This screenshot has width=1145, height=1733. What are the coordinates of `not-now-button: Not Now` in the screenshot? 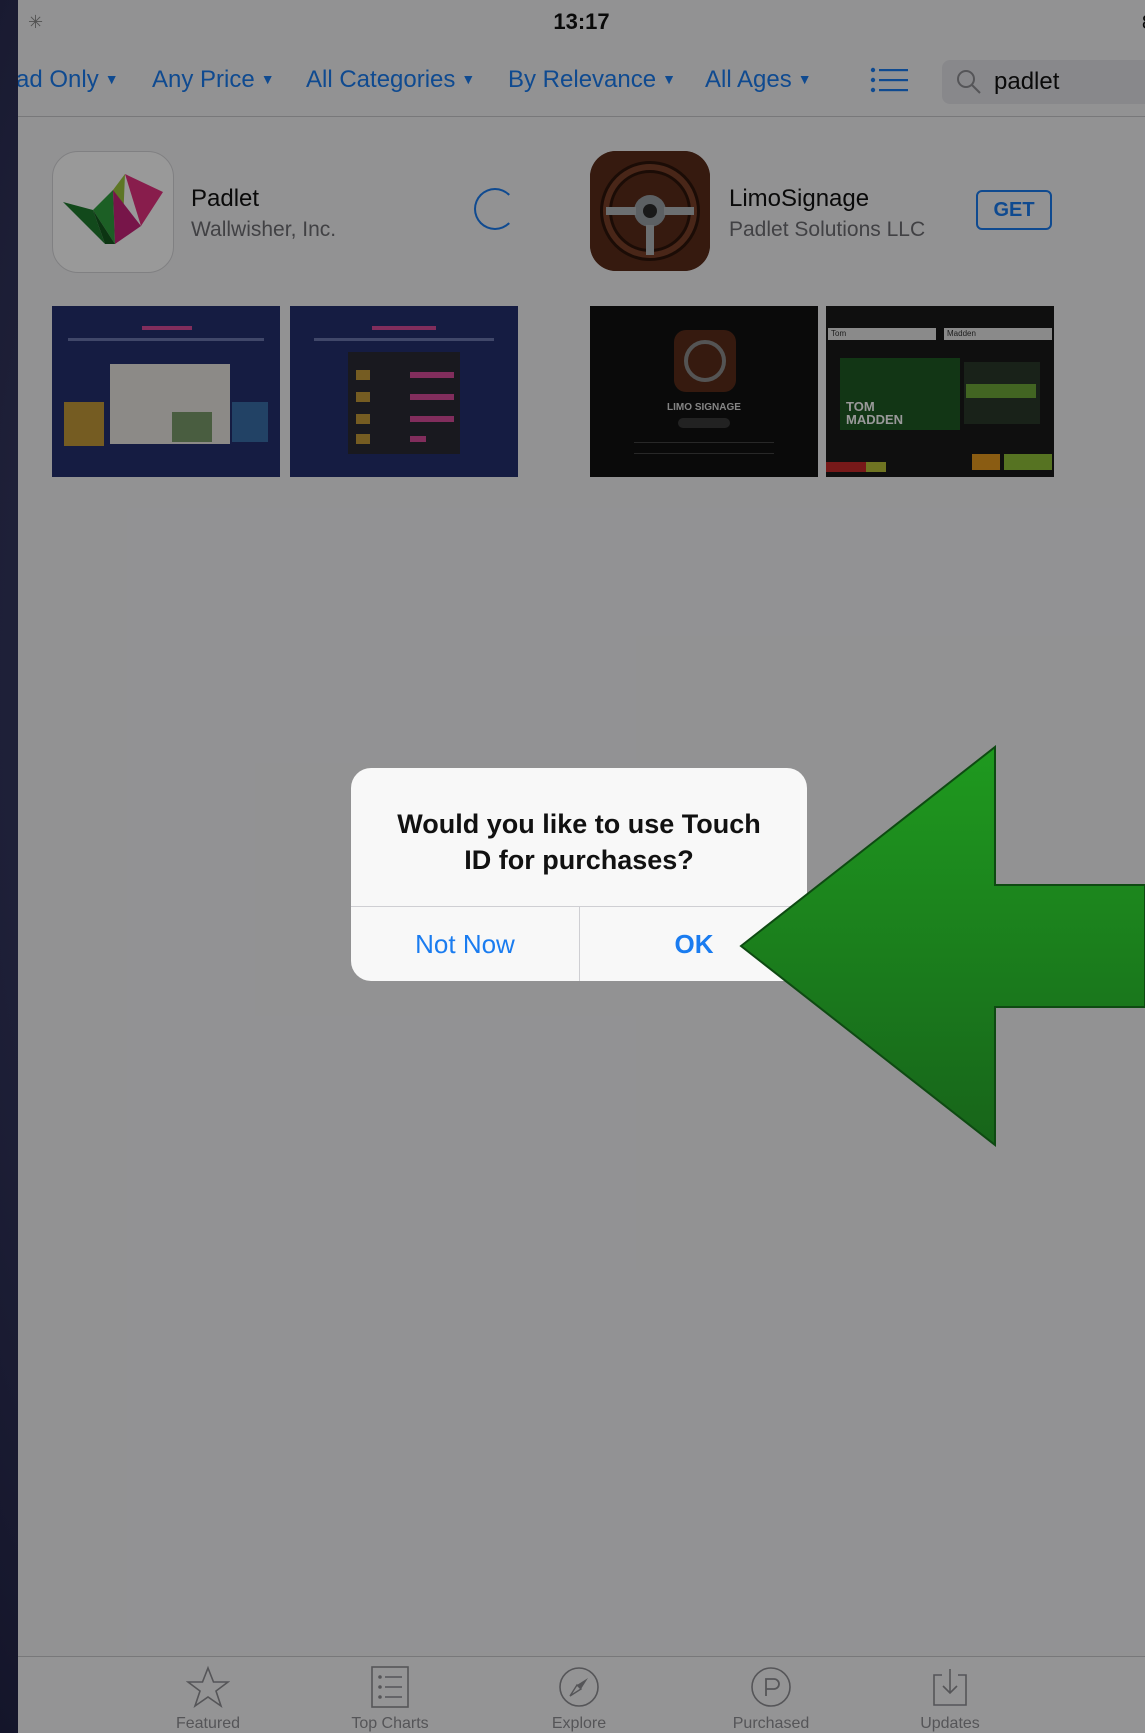 It's located at (465, 944).